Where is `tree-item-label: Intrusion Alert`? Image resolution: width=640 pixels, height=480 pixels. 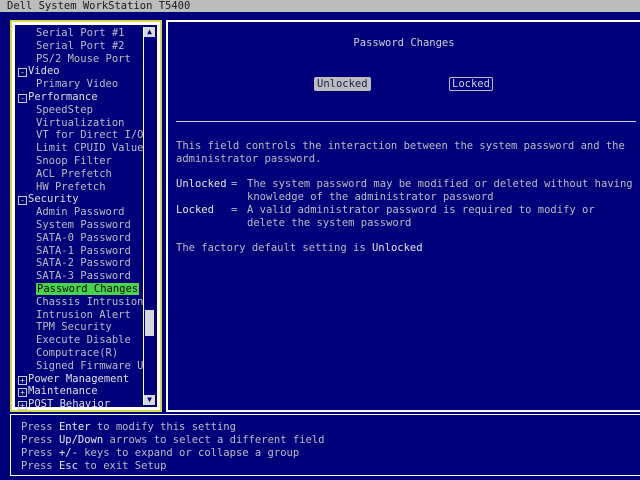 tree-item-label: Intrusion Alert is located at coordinates (83, 314).